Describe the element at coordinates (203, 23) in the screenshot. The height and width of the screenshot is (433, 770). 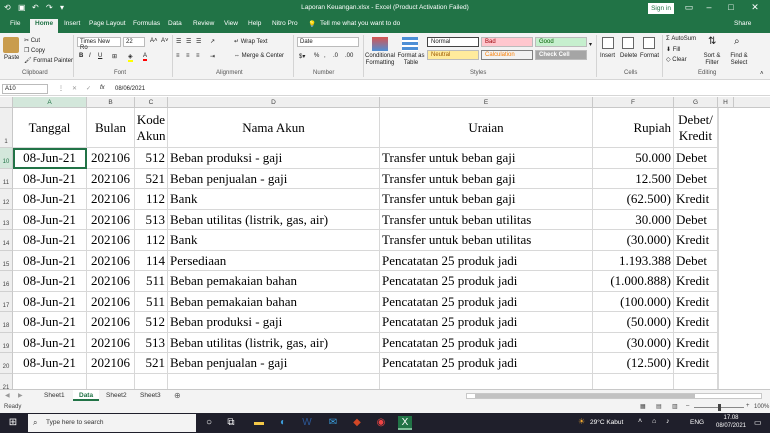
I see `tab-review: Review` at that location.